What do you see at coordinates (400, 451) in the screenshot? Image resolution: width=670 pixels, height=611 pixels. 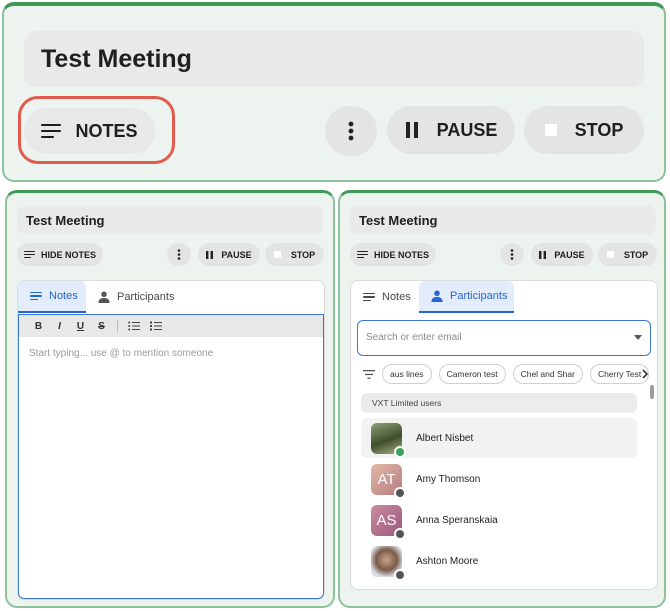 I see `online-status-icon` at bounding box center [400, 451].